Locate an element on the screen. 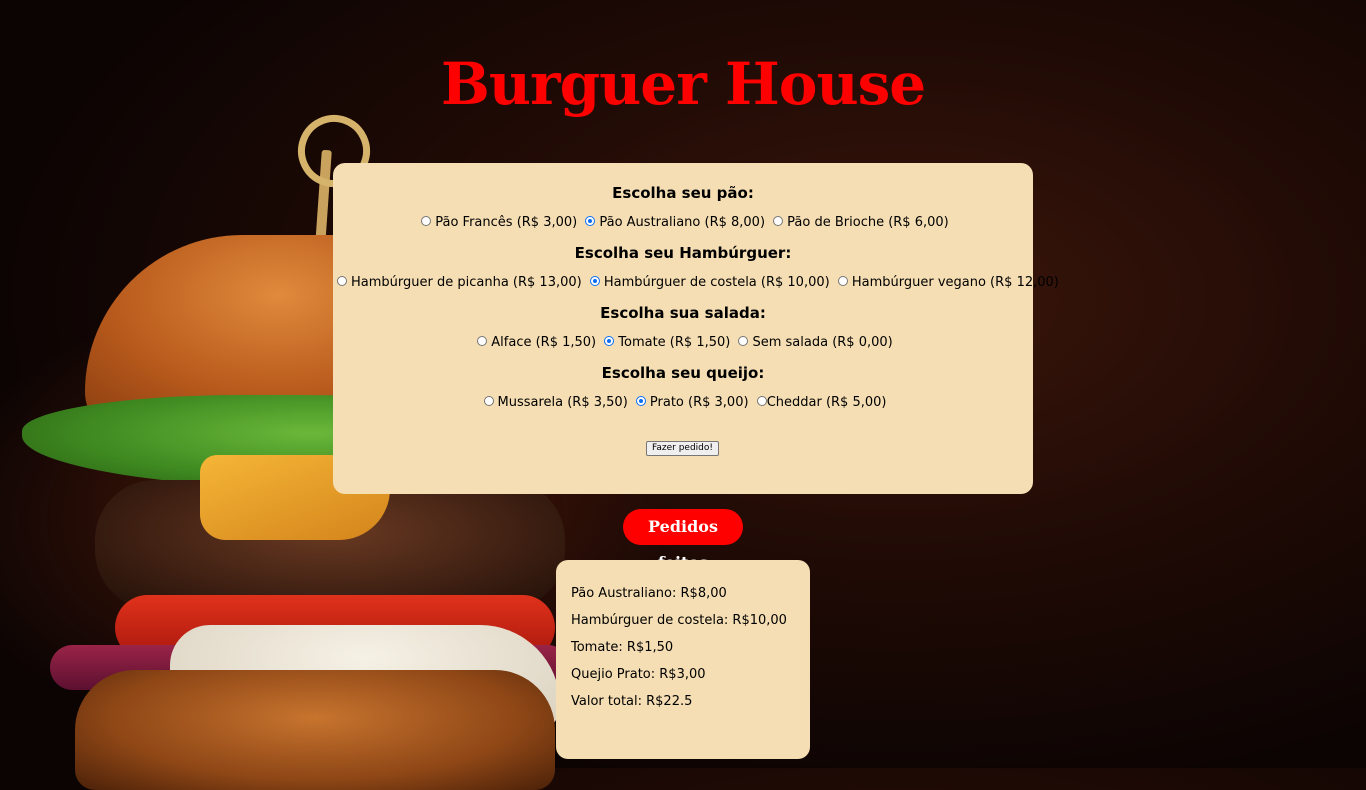 The width and height of the screenshot is (1366, 790). salad-option-label: Sem salada (R$ 0,00) is located at coordinates (822, 342).